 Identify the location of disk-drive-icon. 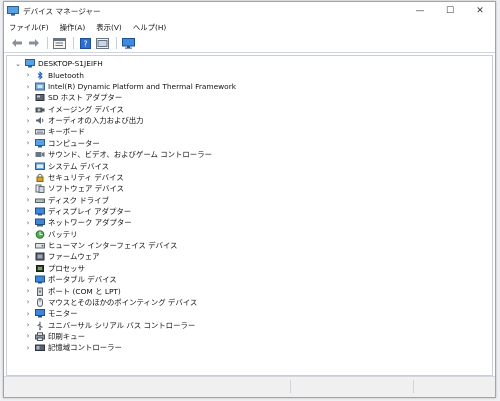
(40, 200).